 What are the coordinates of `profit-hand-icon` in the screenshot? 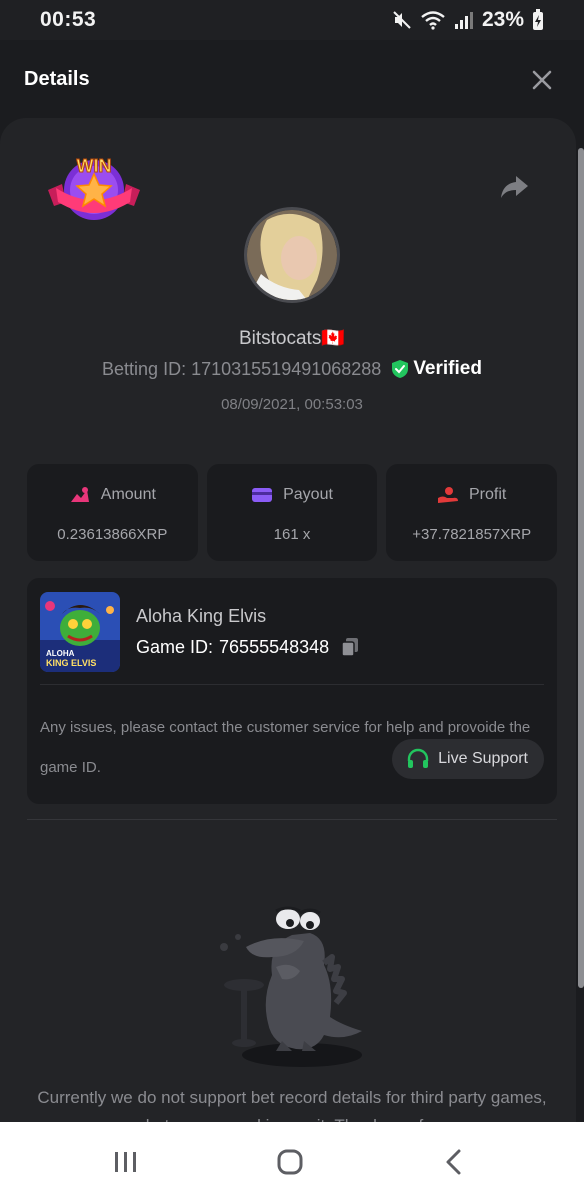 It's located at (448, 495).